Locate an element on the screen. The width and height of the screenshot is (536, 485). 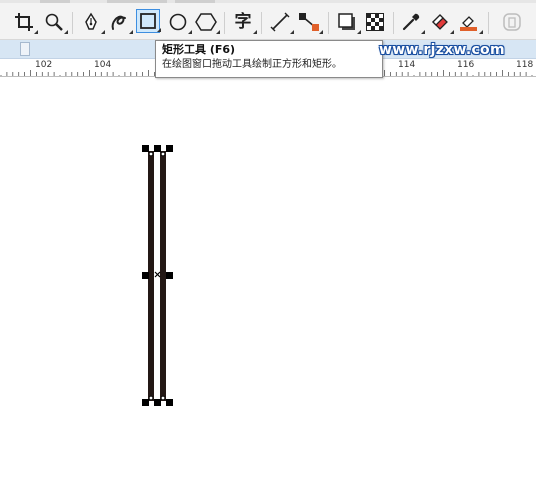
ruler-label: 116 is located at coordinates (466, 65).